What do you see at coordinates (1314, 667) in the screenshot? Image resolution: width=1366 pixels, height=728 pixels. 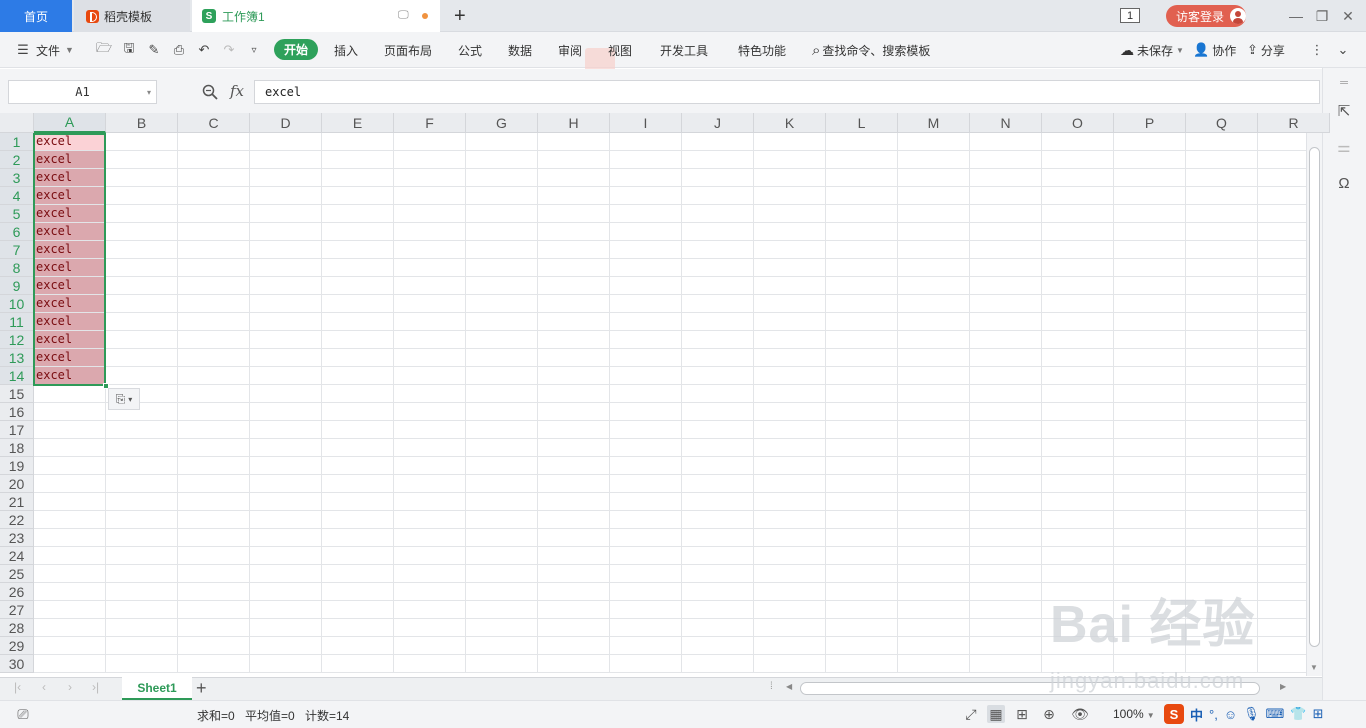 I see `scroll-down-arrow-icon: ▼` at bounding box center [1314, 667].